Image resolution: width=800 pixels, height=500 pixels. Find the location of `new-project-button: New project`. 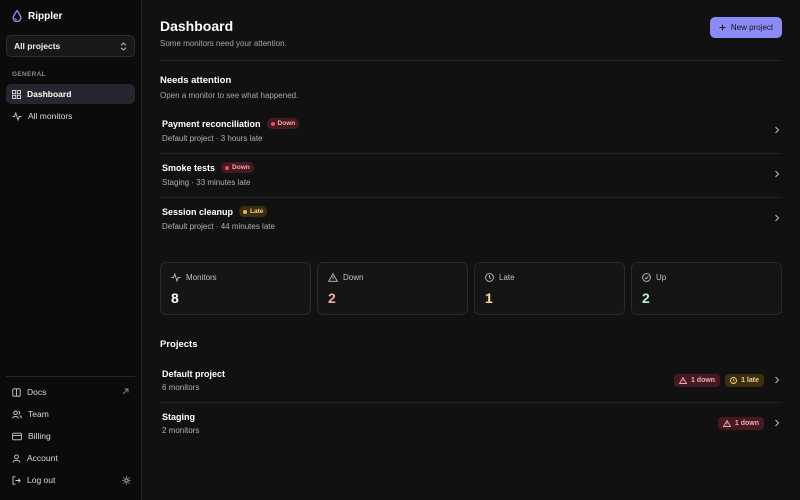

new-project-button: New project is located at coordinates (746, 27).